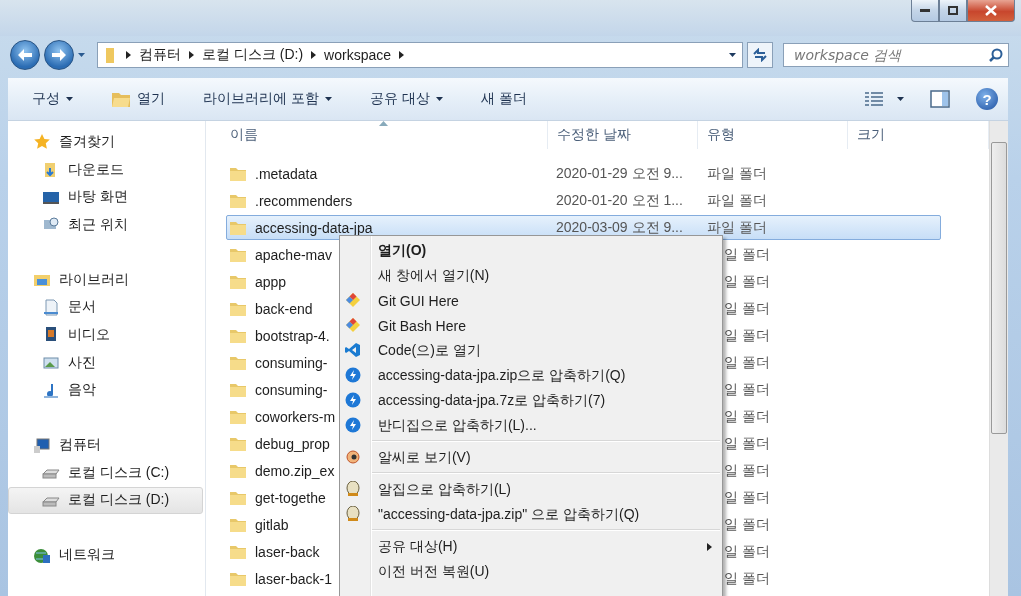 The height and width of the screenshot is (596, 1021). What do you see at coordinates (271, 281) in the screenshot?
I see `file-name: appp` at bounding box center [271, 281].